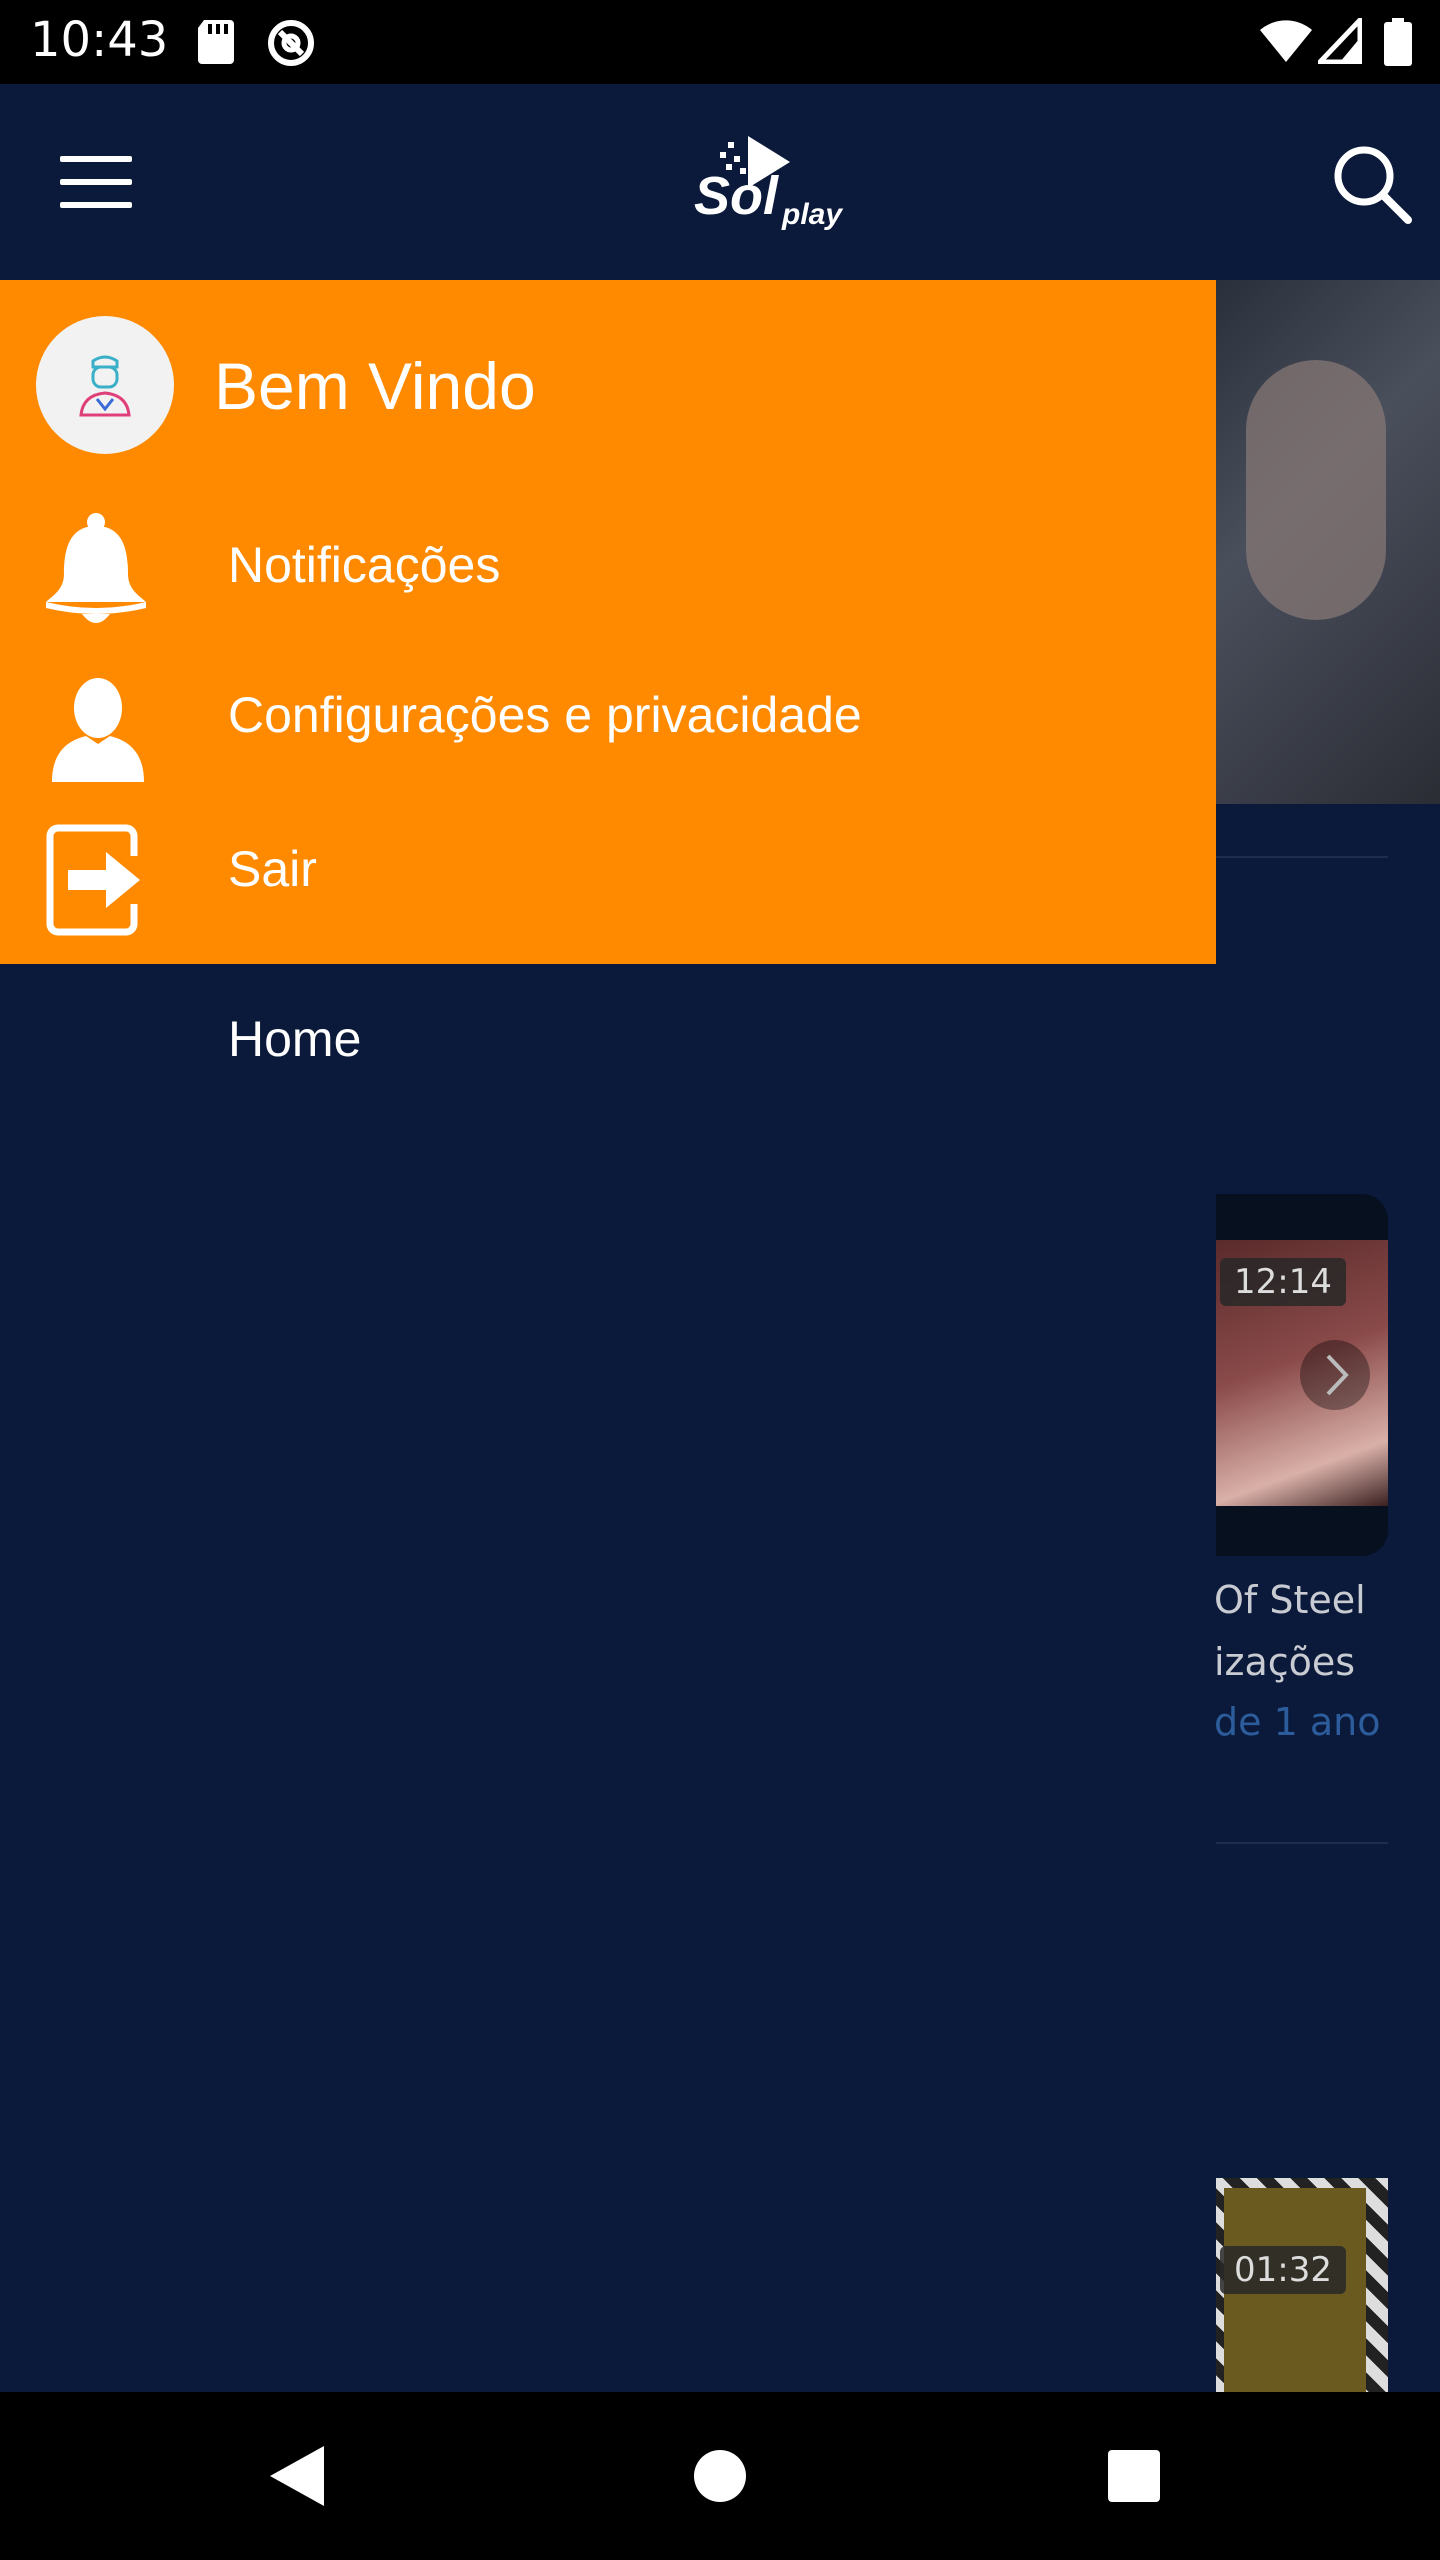  I want to click on drawer-item-home: Home, so click(608, 1045).